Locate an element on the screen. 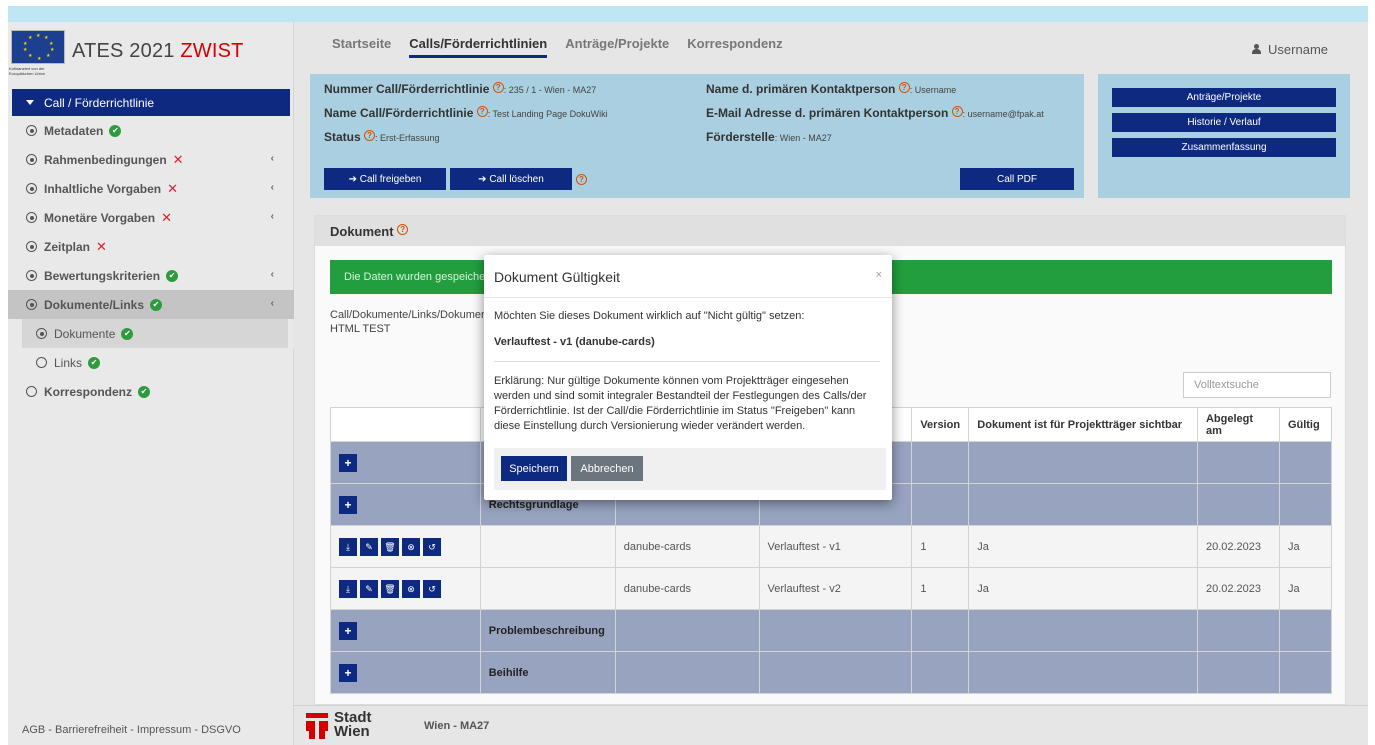  eu-caption: Kofinanziert von der Europäischen Union is located at coordinates (27, 71).